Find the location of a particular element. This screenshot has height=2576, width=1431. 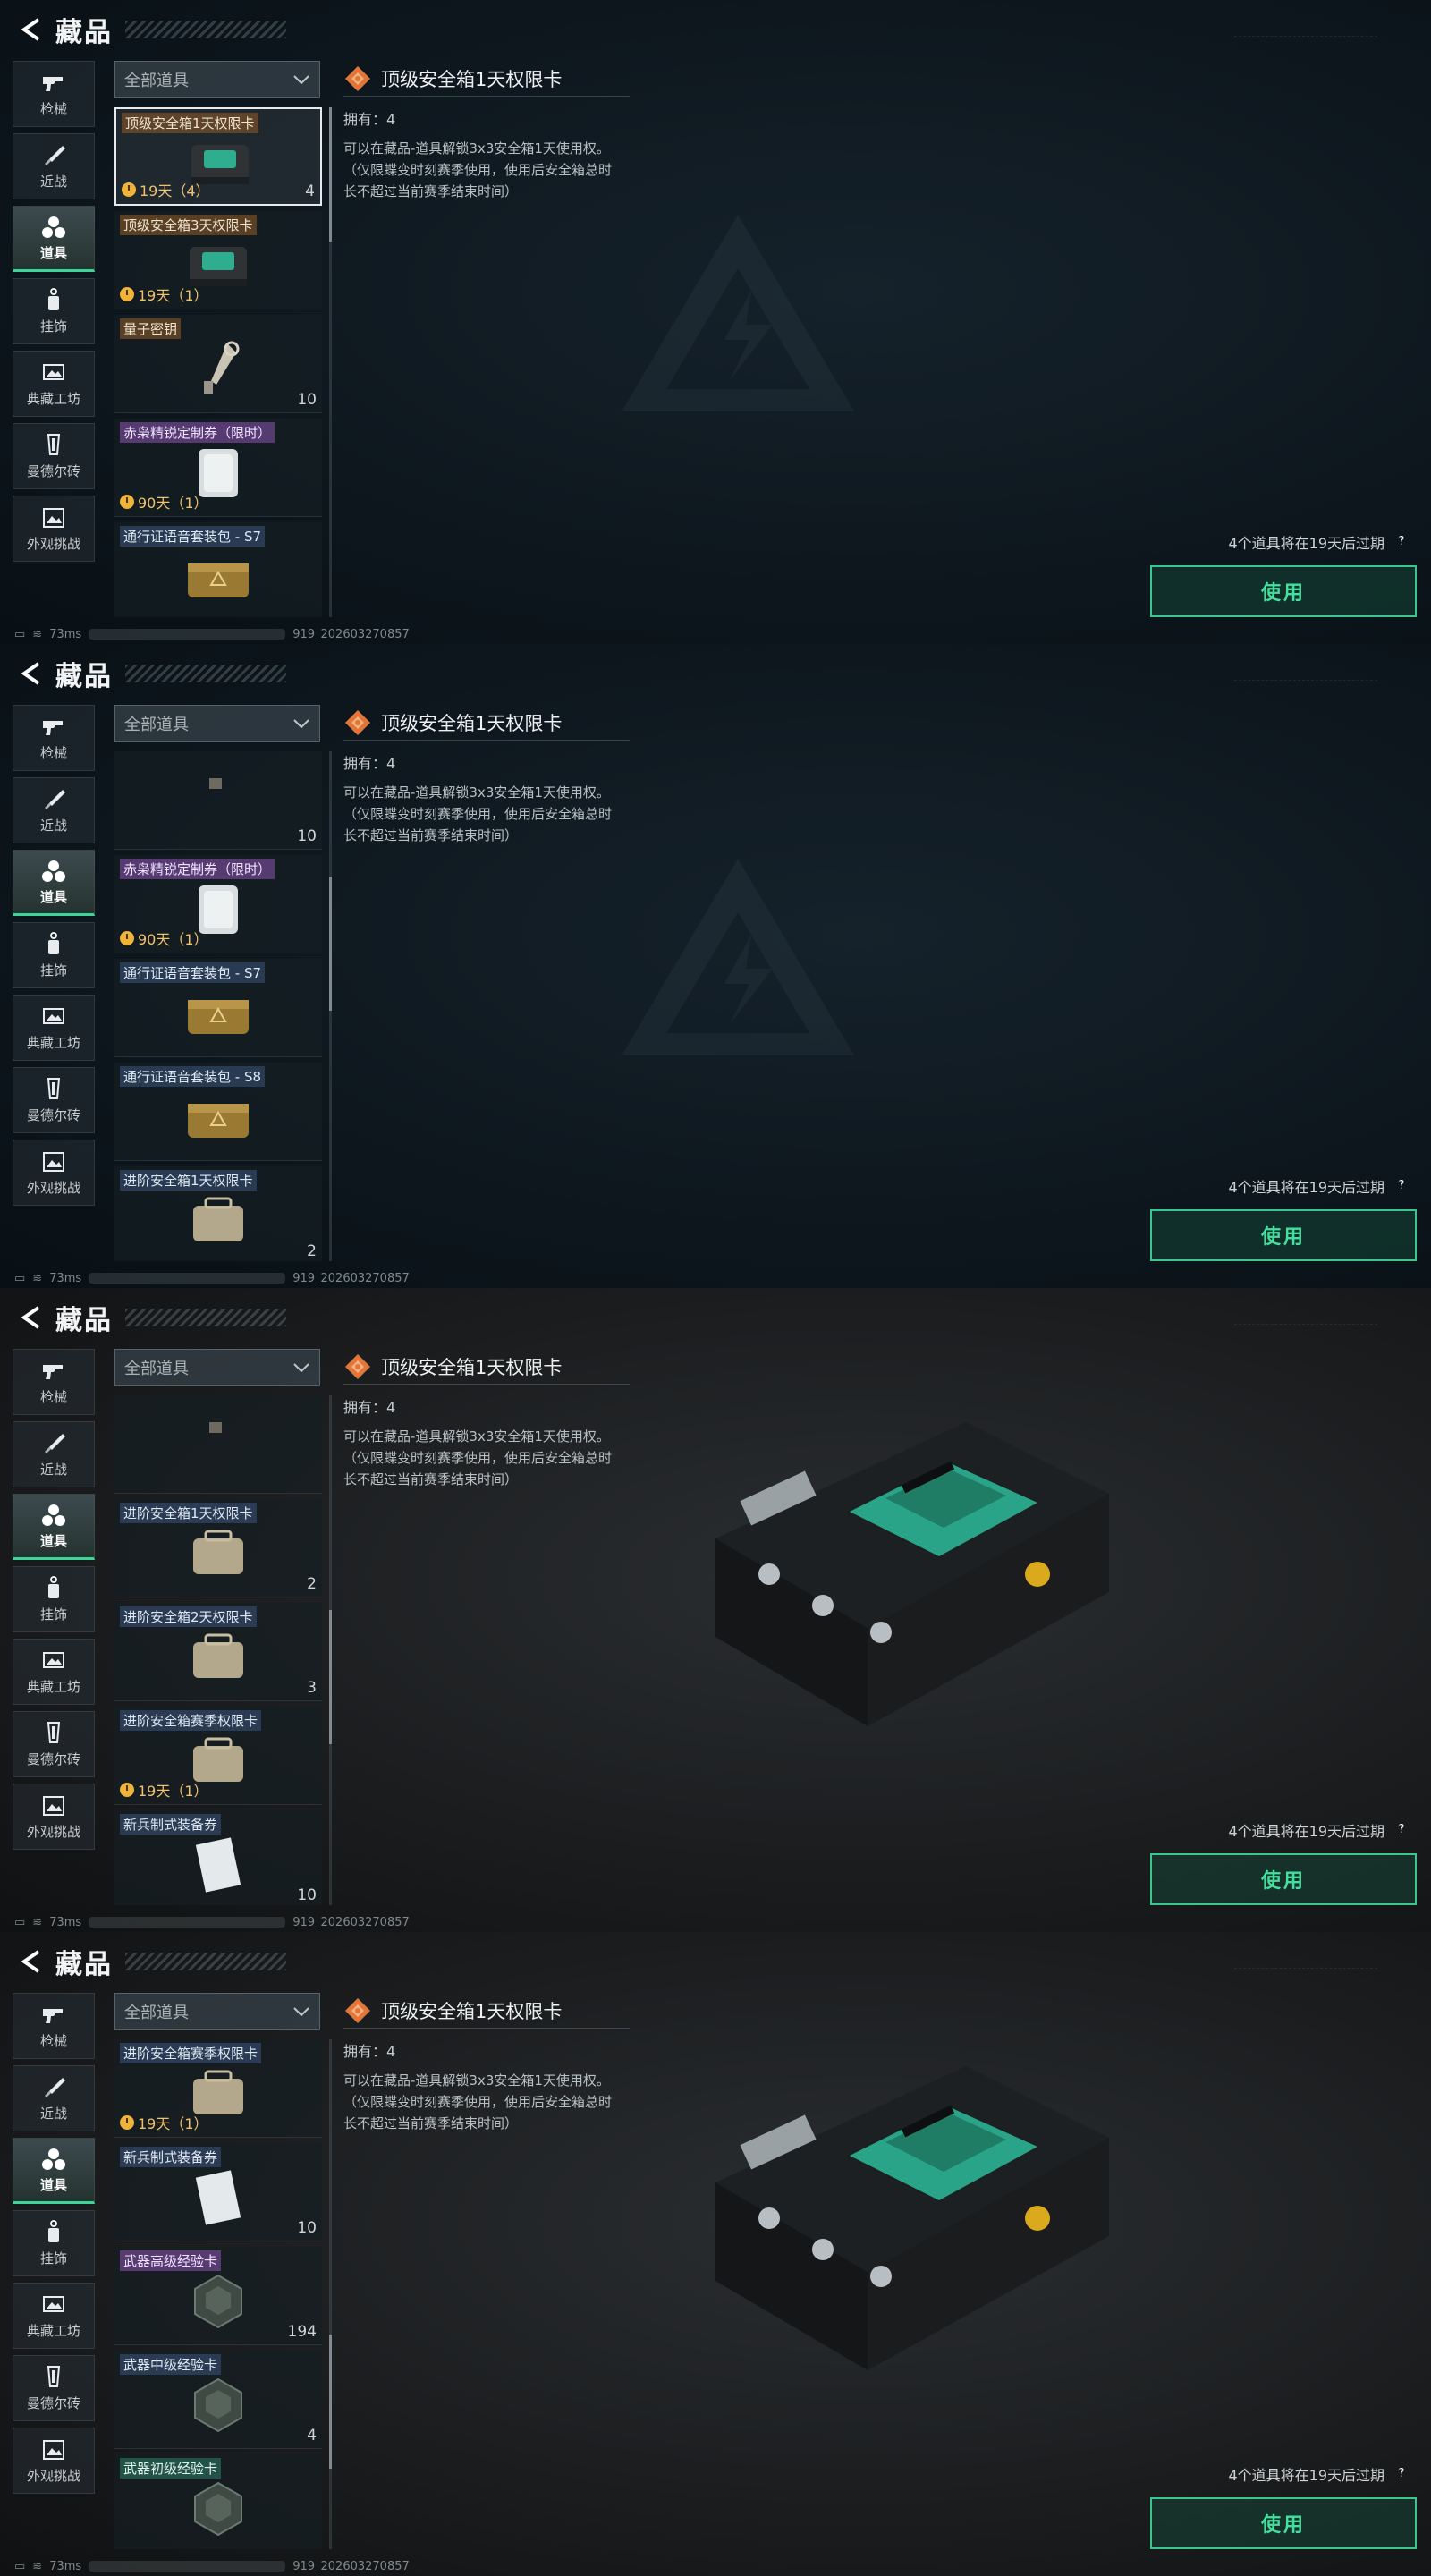

items-icon is located at coordinates (54, 227).